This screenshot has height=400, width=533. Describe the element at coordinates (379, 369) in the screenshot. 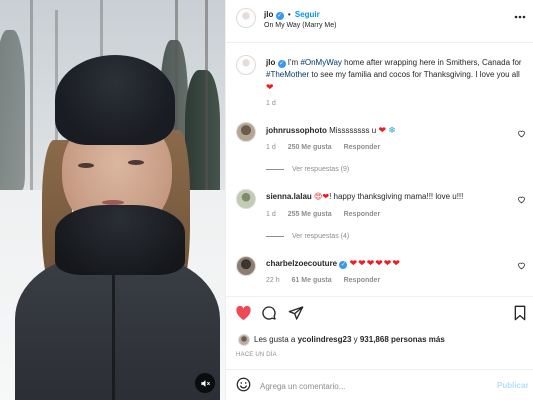

I see `add-comment-divider` at that location.